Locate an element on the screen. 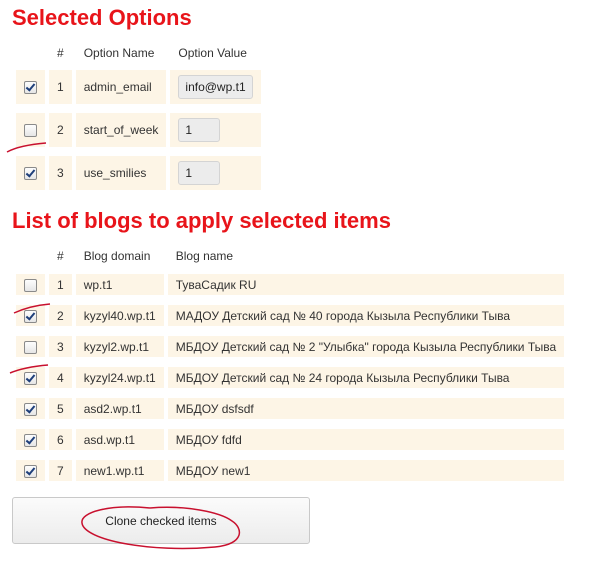  blog-domain: asd.wp.t1 is located at coordinates (119, 439).